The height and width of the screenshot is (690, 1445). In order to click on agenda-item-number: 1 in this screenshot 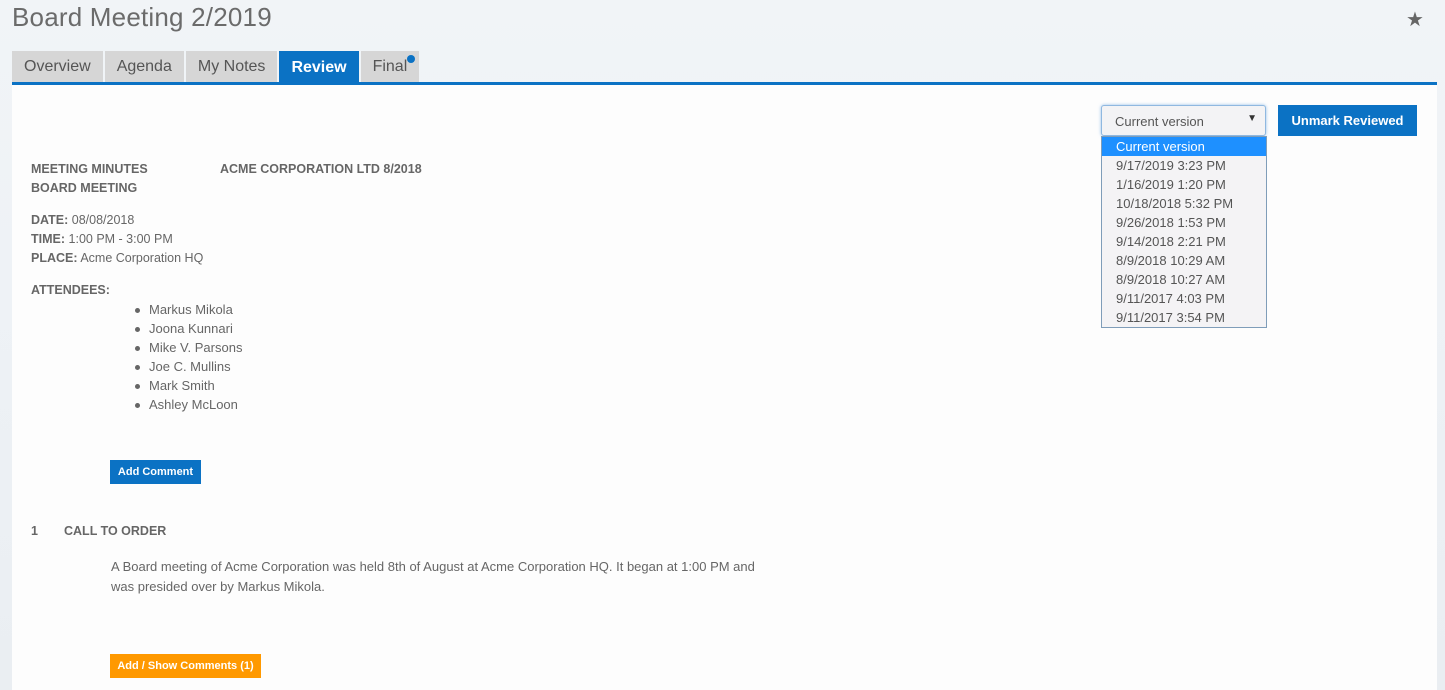, I will do `click(34, 531)`.